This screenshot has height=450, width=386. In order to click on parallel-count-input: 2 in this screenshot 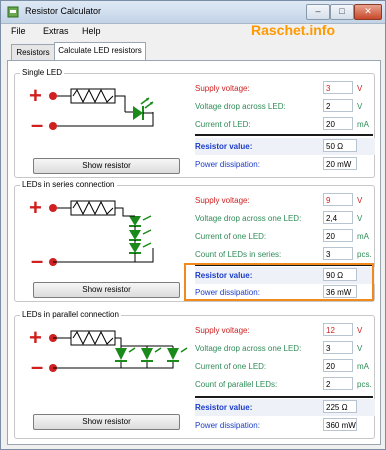, I will do `click(338, 383)`.